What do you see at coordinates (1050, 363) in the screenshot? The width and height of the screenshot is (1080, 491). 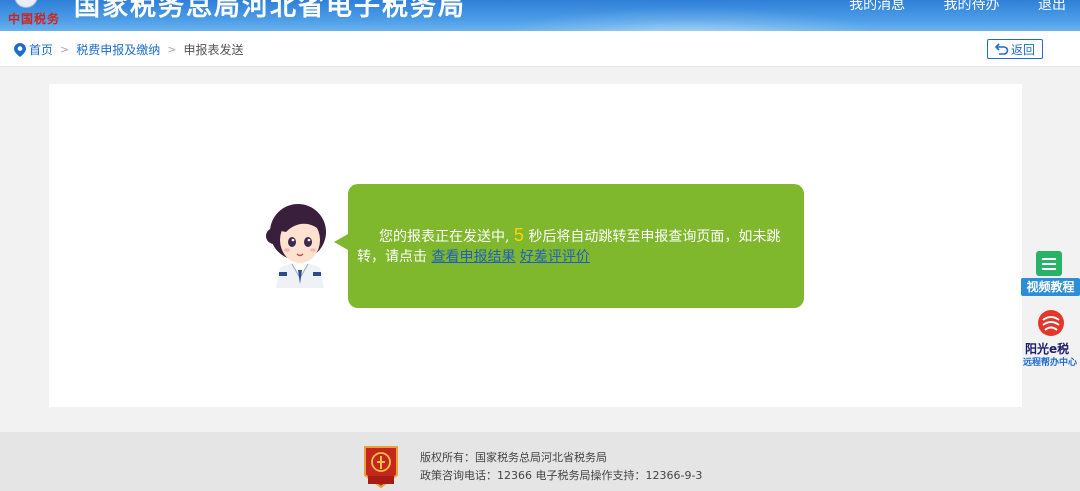 I see `remote-help-center-label: 远程帮办中心` at bounding box center [1050, 363].